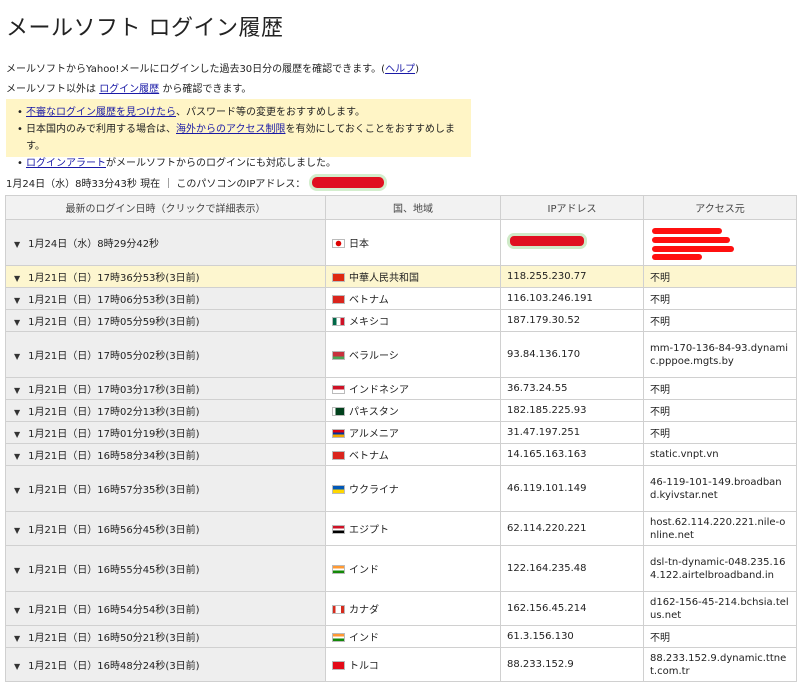 This screenshot has height=682, width=800. I want to click on date-cell: ▼ 1月21日（日）16時56分45秒(3日前), so click(165, 528).